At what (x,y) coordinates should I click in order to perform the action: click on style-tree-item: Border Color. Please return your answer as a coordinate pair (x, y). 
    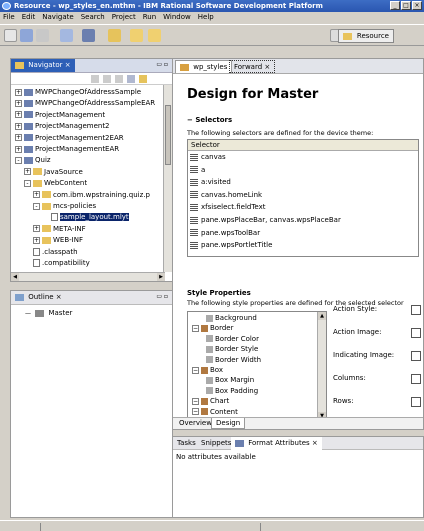
    Looking at the image, I should click on (232, 339).